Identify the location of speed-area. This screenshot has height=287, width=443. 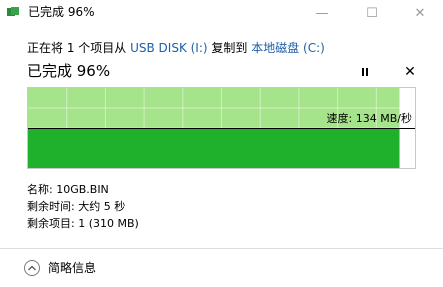
(214, 148).